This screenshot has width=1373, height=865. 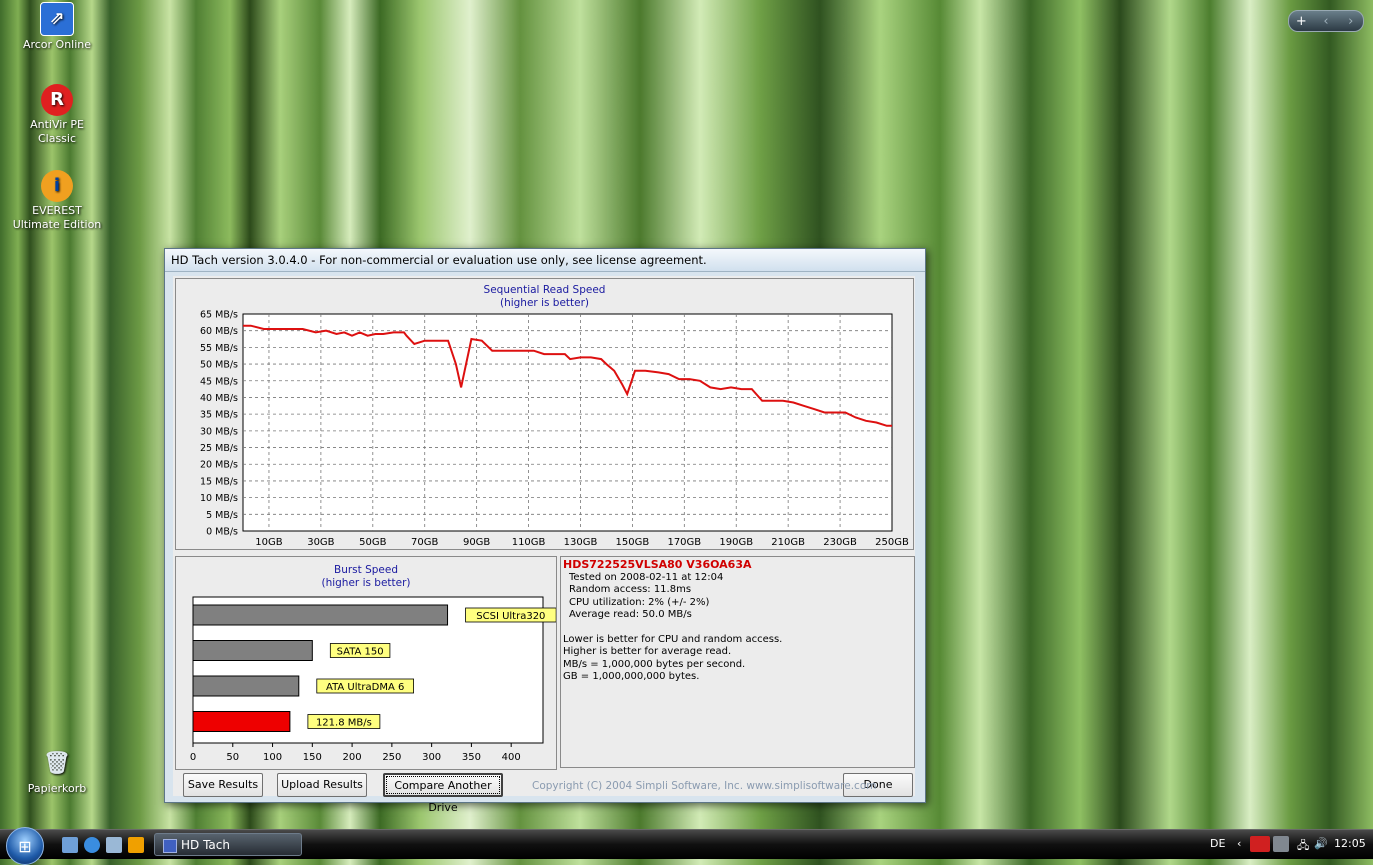 What do you see at coordinates (1260, 844) in the screenshot?
I see `ati-tray-icon` at bounding box center [1260, 844].